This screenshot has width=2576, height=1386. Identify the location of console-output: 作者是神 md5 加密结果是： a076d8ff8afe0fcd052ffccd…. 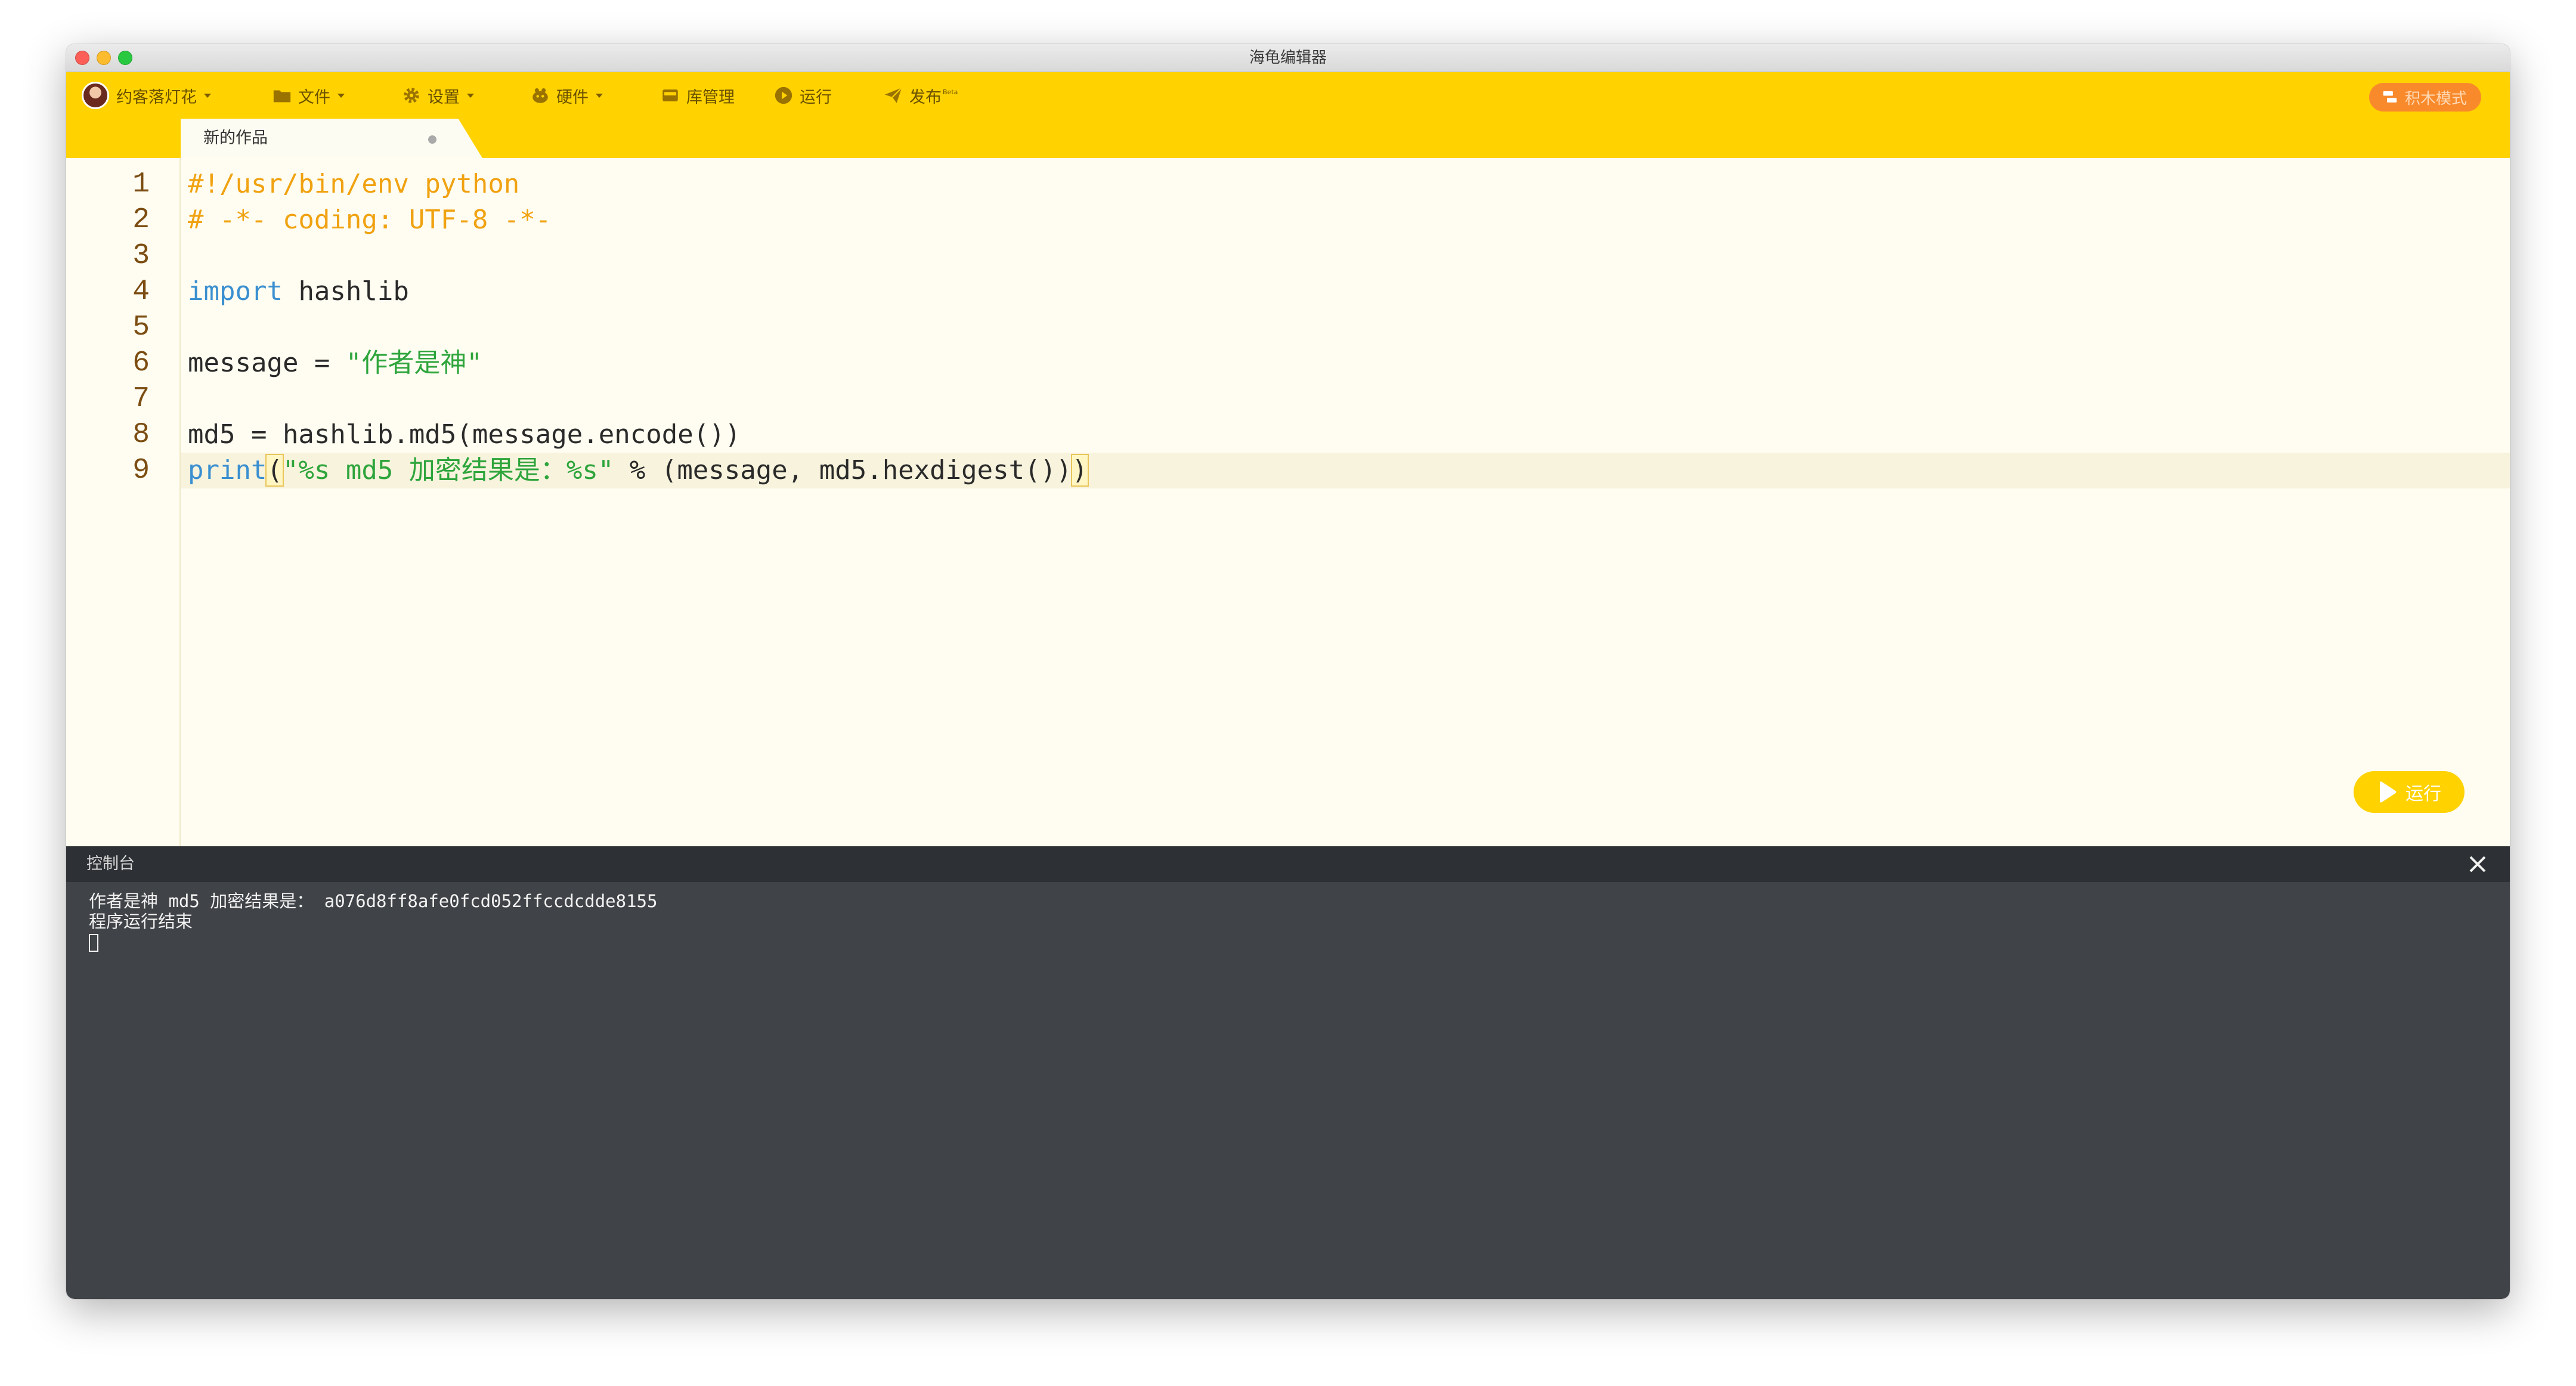
(373, 921).